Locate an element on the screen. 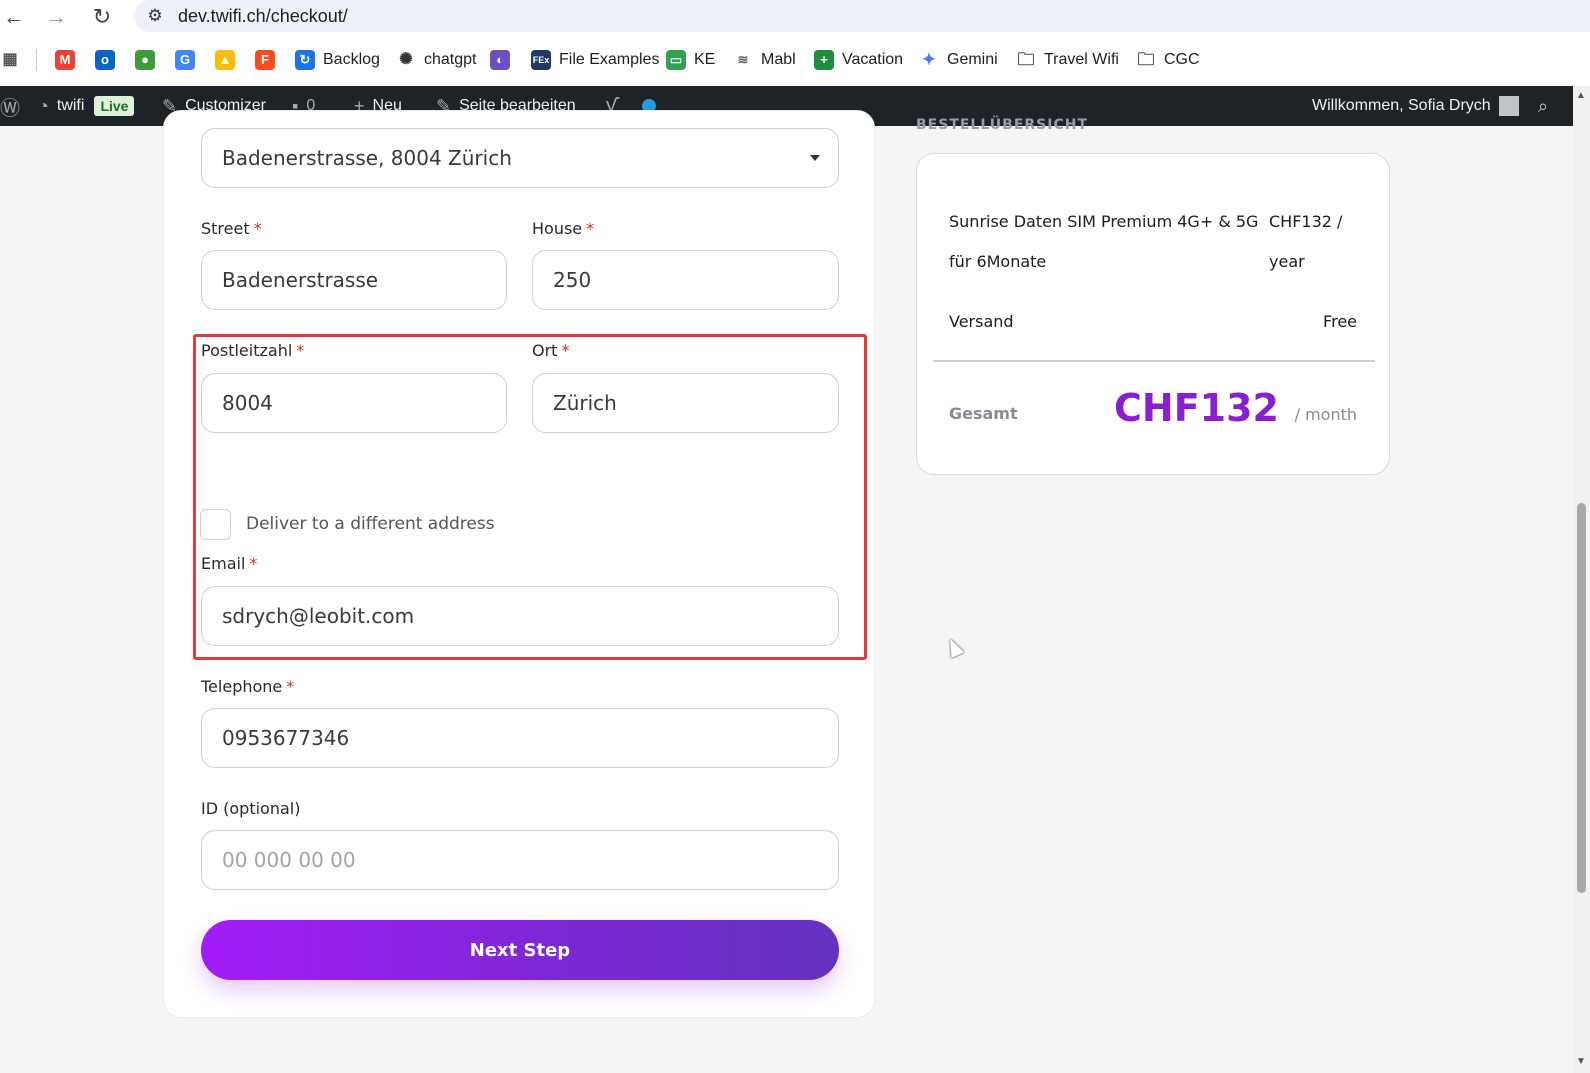  figma-icon: F is located at coordinates (265, 60).